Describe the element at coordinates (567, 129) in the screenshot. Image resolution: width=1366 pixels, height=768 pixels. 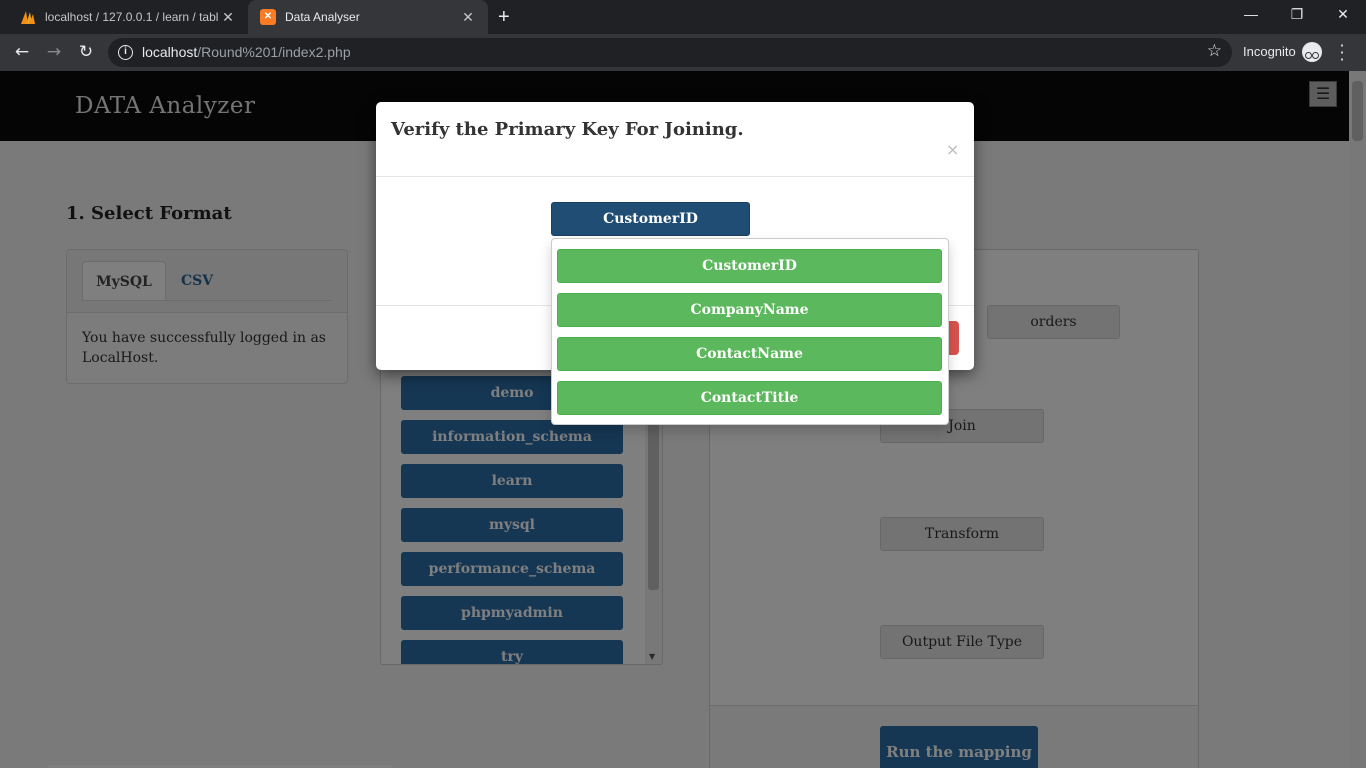
I see `modal-title: Verify the Primary Key For Joining.` at that location.